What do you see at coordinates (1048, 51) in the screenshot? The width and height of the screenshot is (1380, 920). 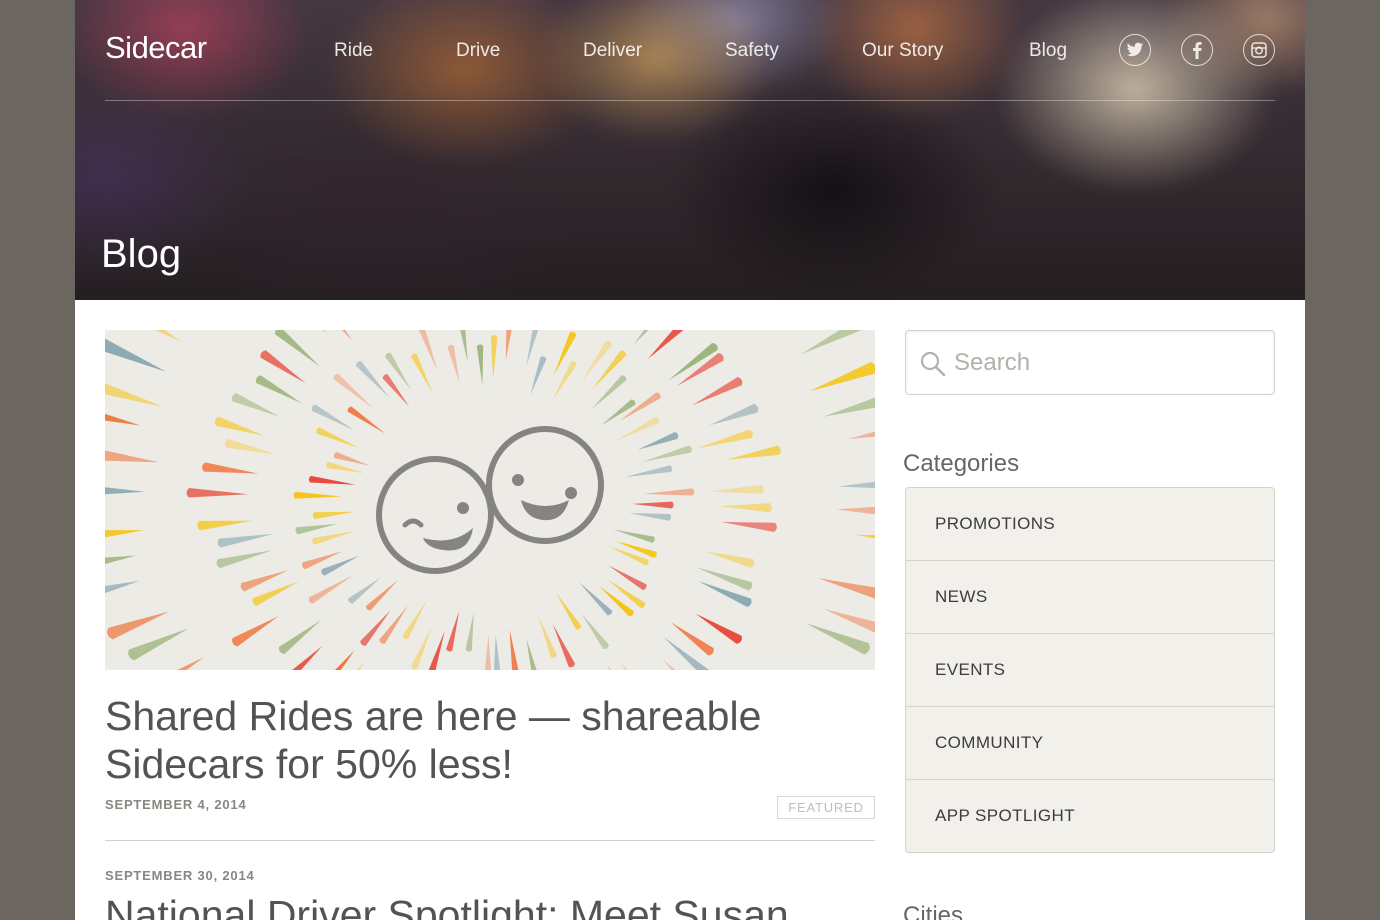 I see `nav-blog: Blog` at bounding box center [1048, 51].